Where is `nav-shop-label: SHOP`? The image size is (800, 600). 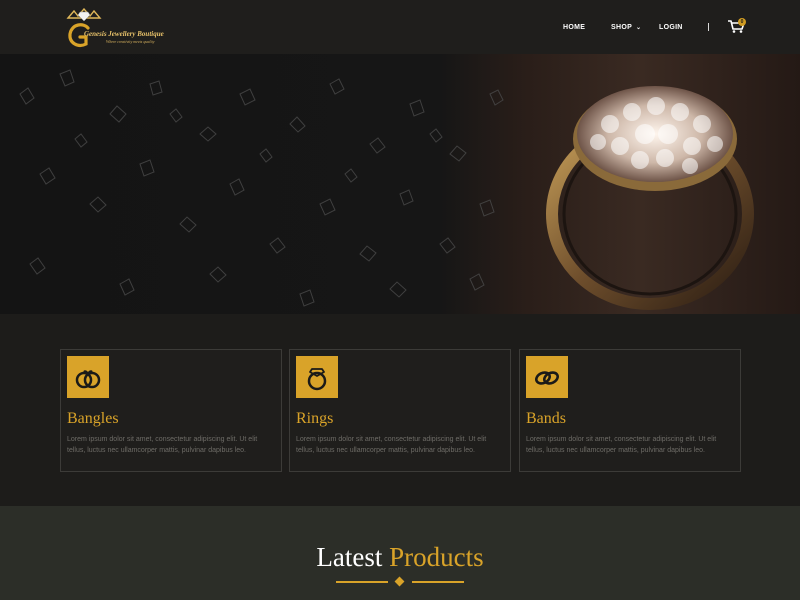 nav-shop-label: SHOP is located at coordinates (622, 27).